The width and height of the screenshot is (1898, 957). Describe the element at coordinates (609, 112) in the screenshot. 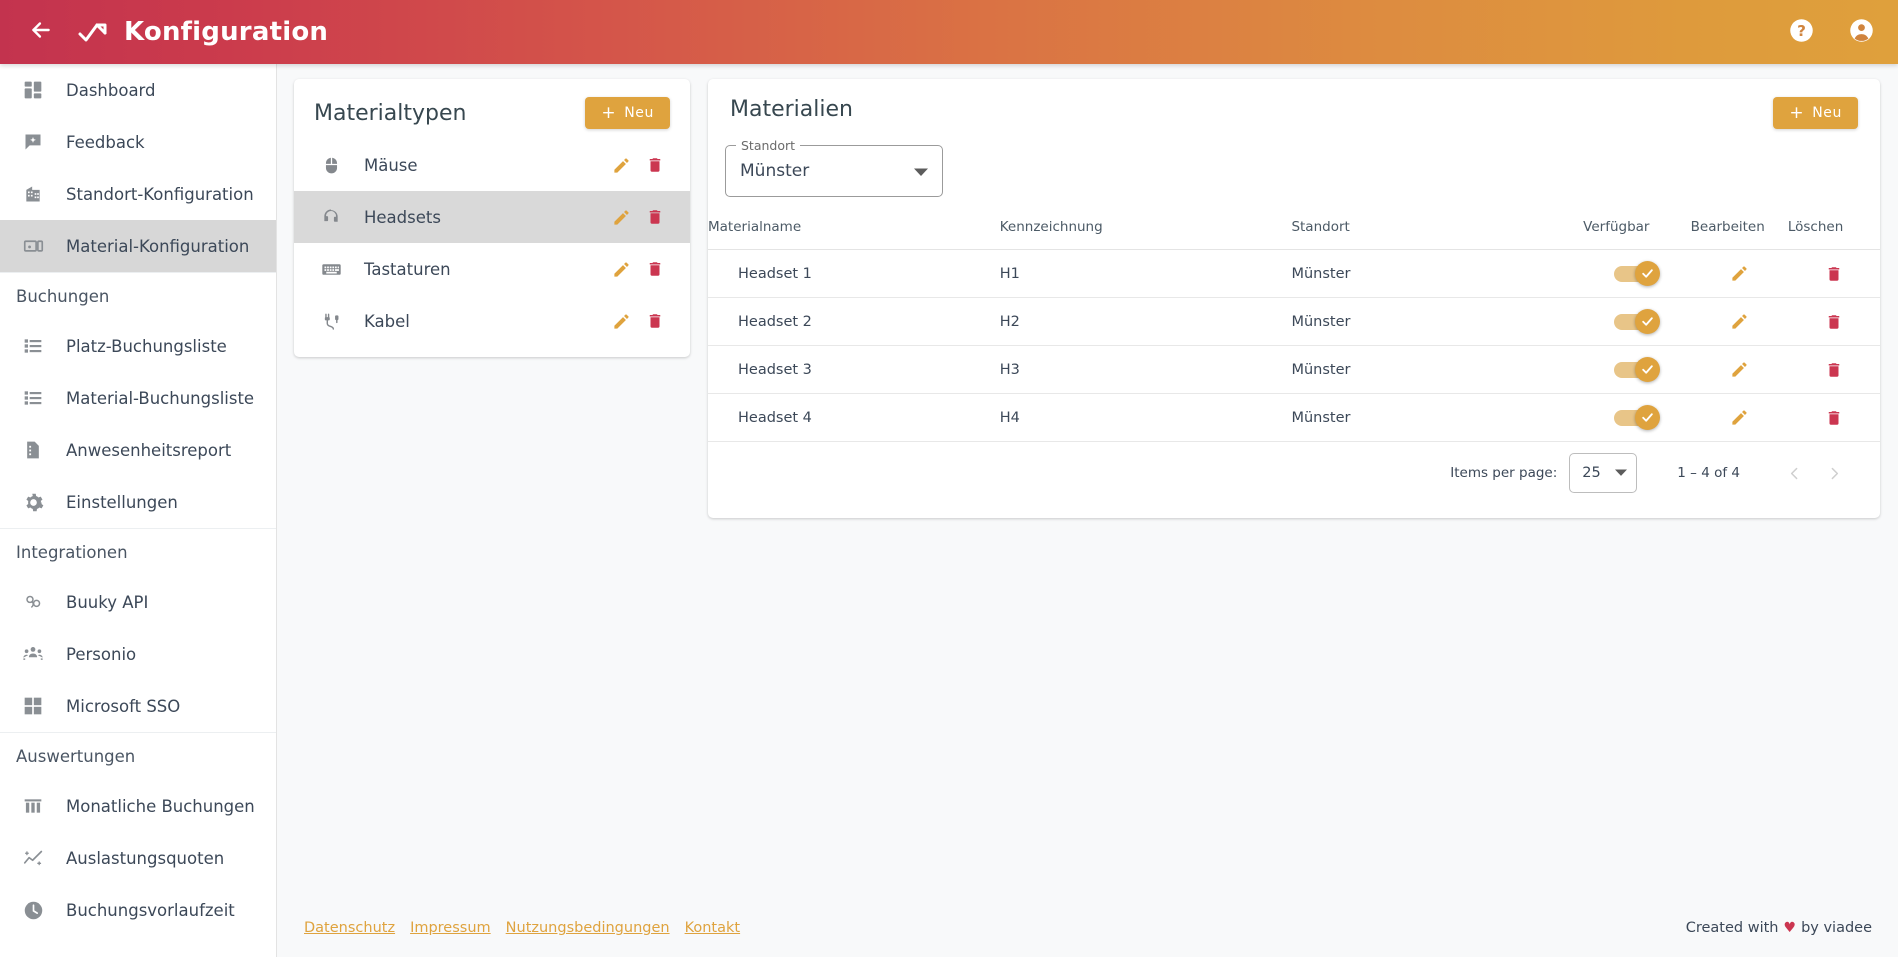

I see `plus-icon: +` at that location.